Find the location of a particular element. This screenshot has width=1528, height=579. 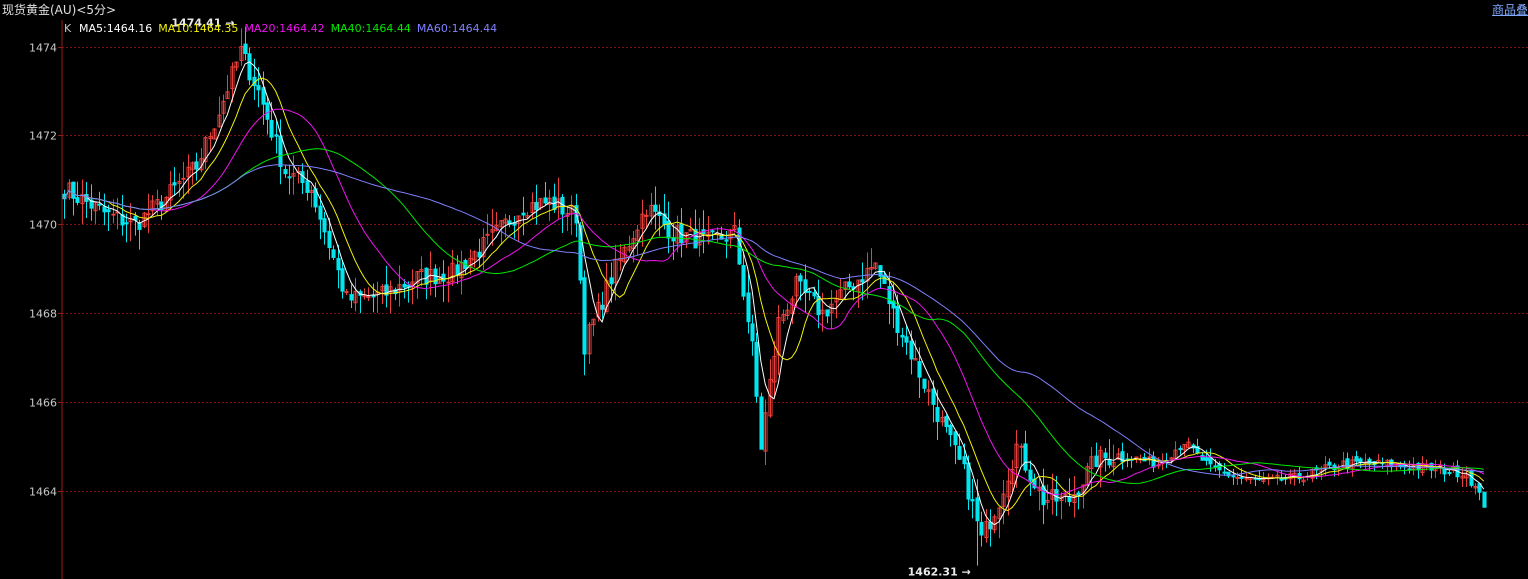

legend-ma5: MA5:1464.16 is located at coordinates (115, 28).